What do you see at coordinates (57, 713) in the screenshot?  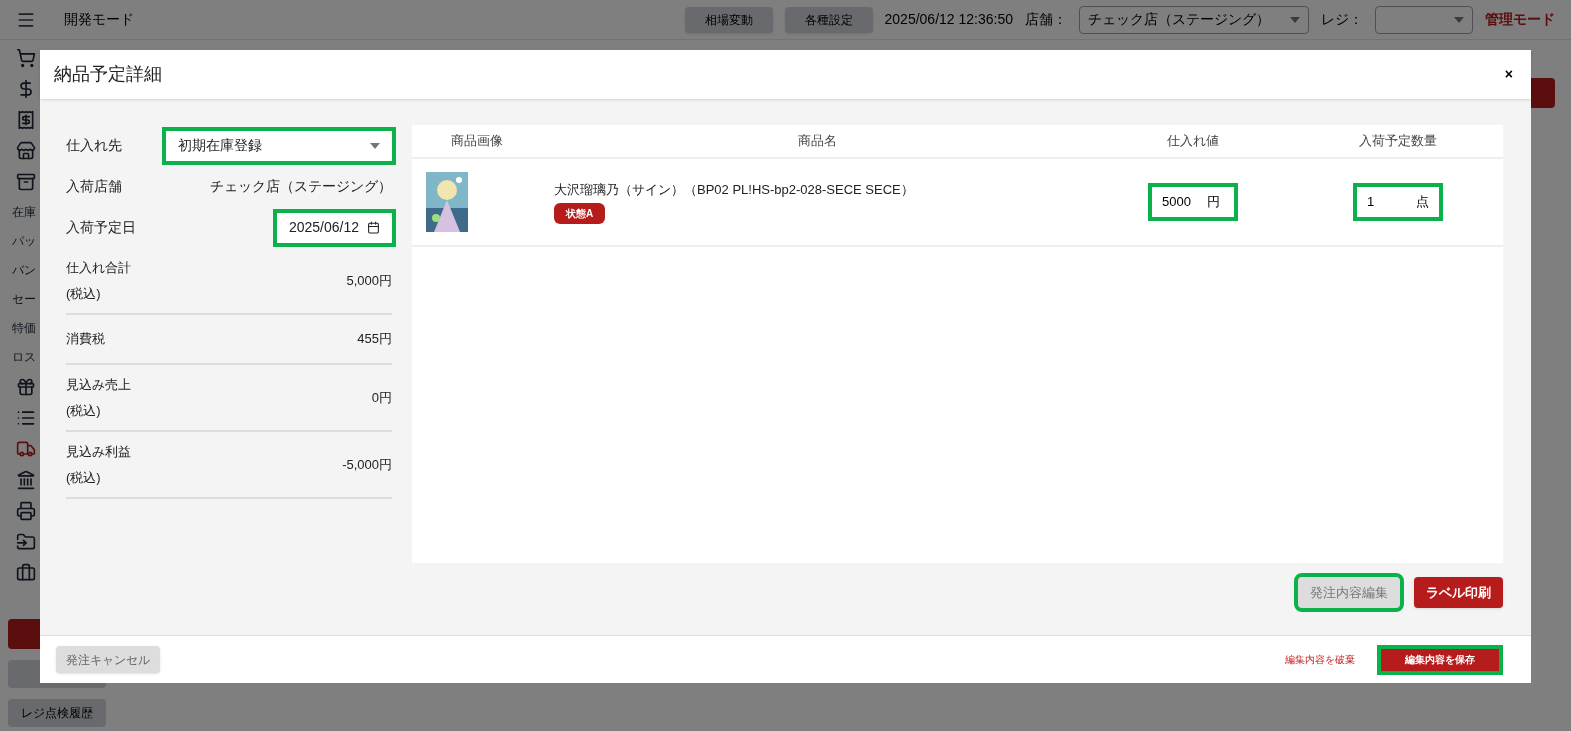 I see `sidebar-button: レジ点検履歴` at bounding box center [57, 713].